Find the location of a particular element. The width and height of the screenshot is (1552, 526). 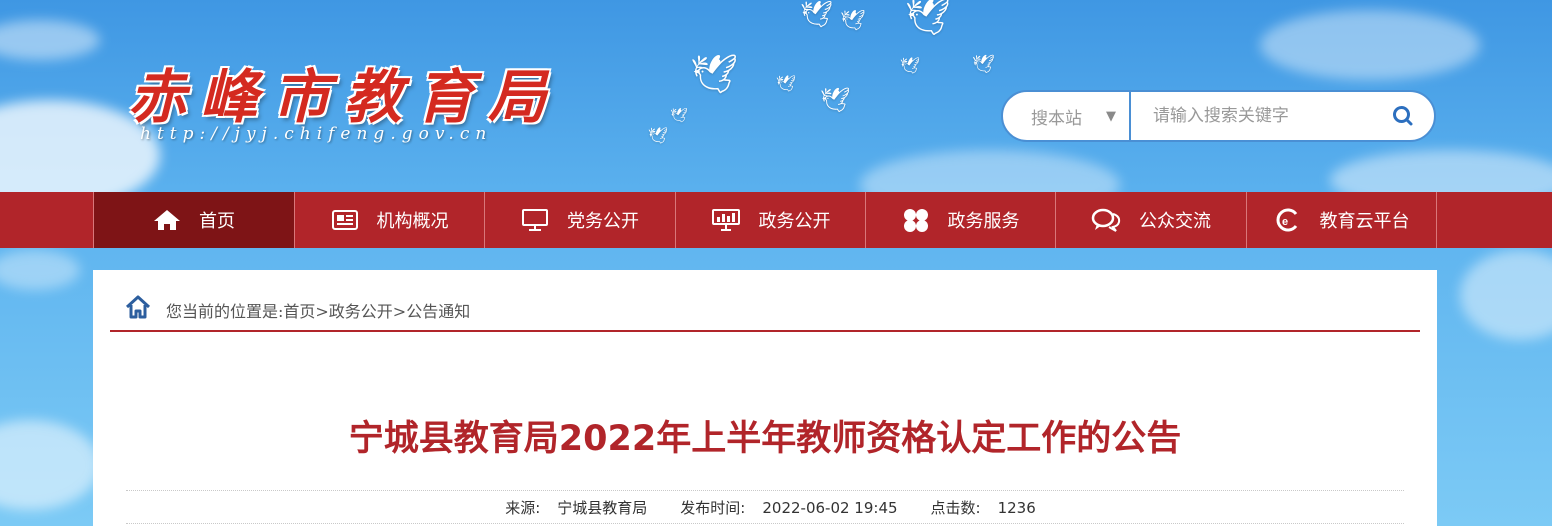

site-logo: 赤峰市教育局 is located at coordinates (344, 92).